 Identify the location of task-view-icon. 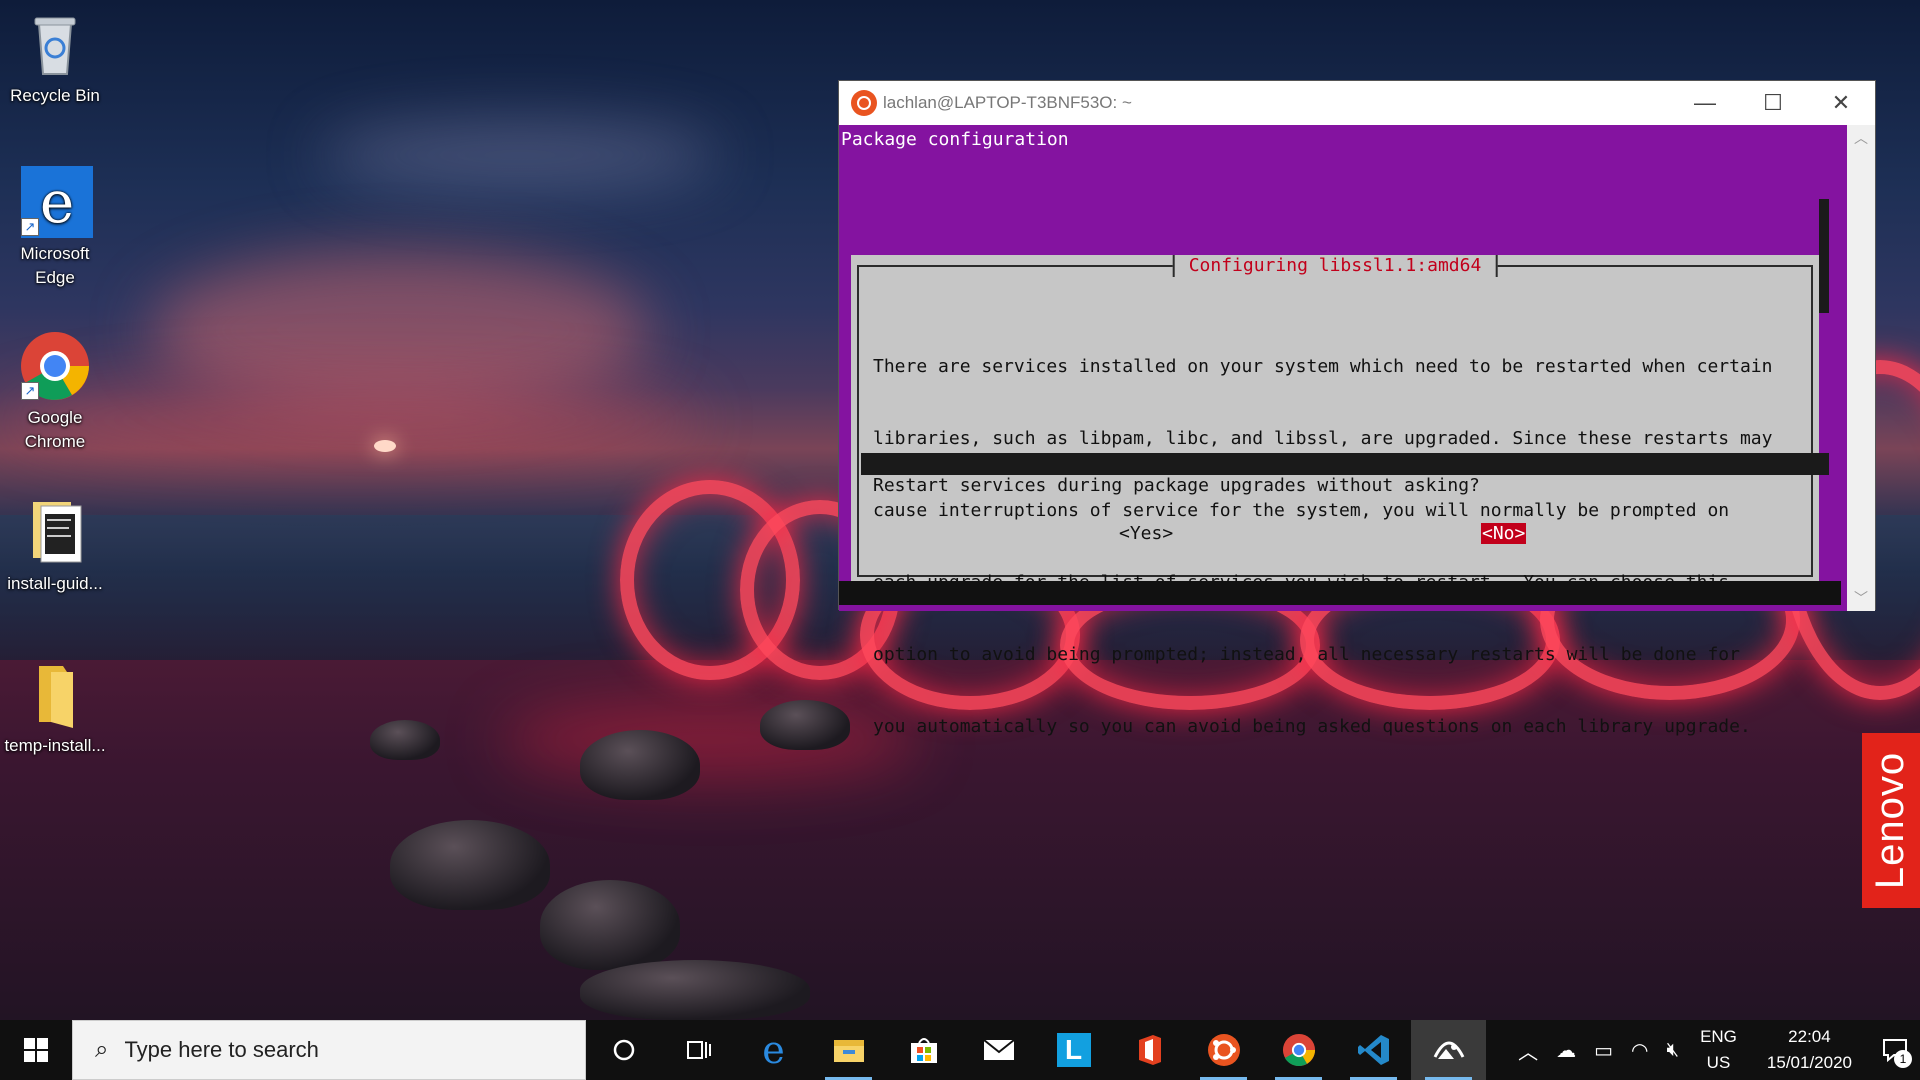
(698, 1050).